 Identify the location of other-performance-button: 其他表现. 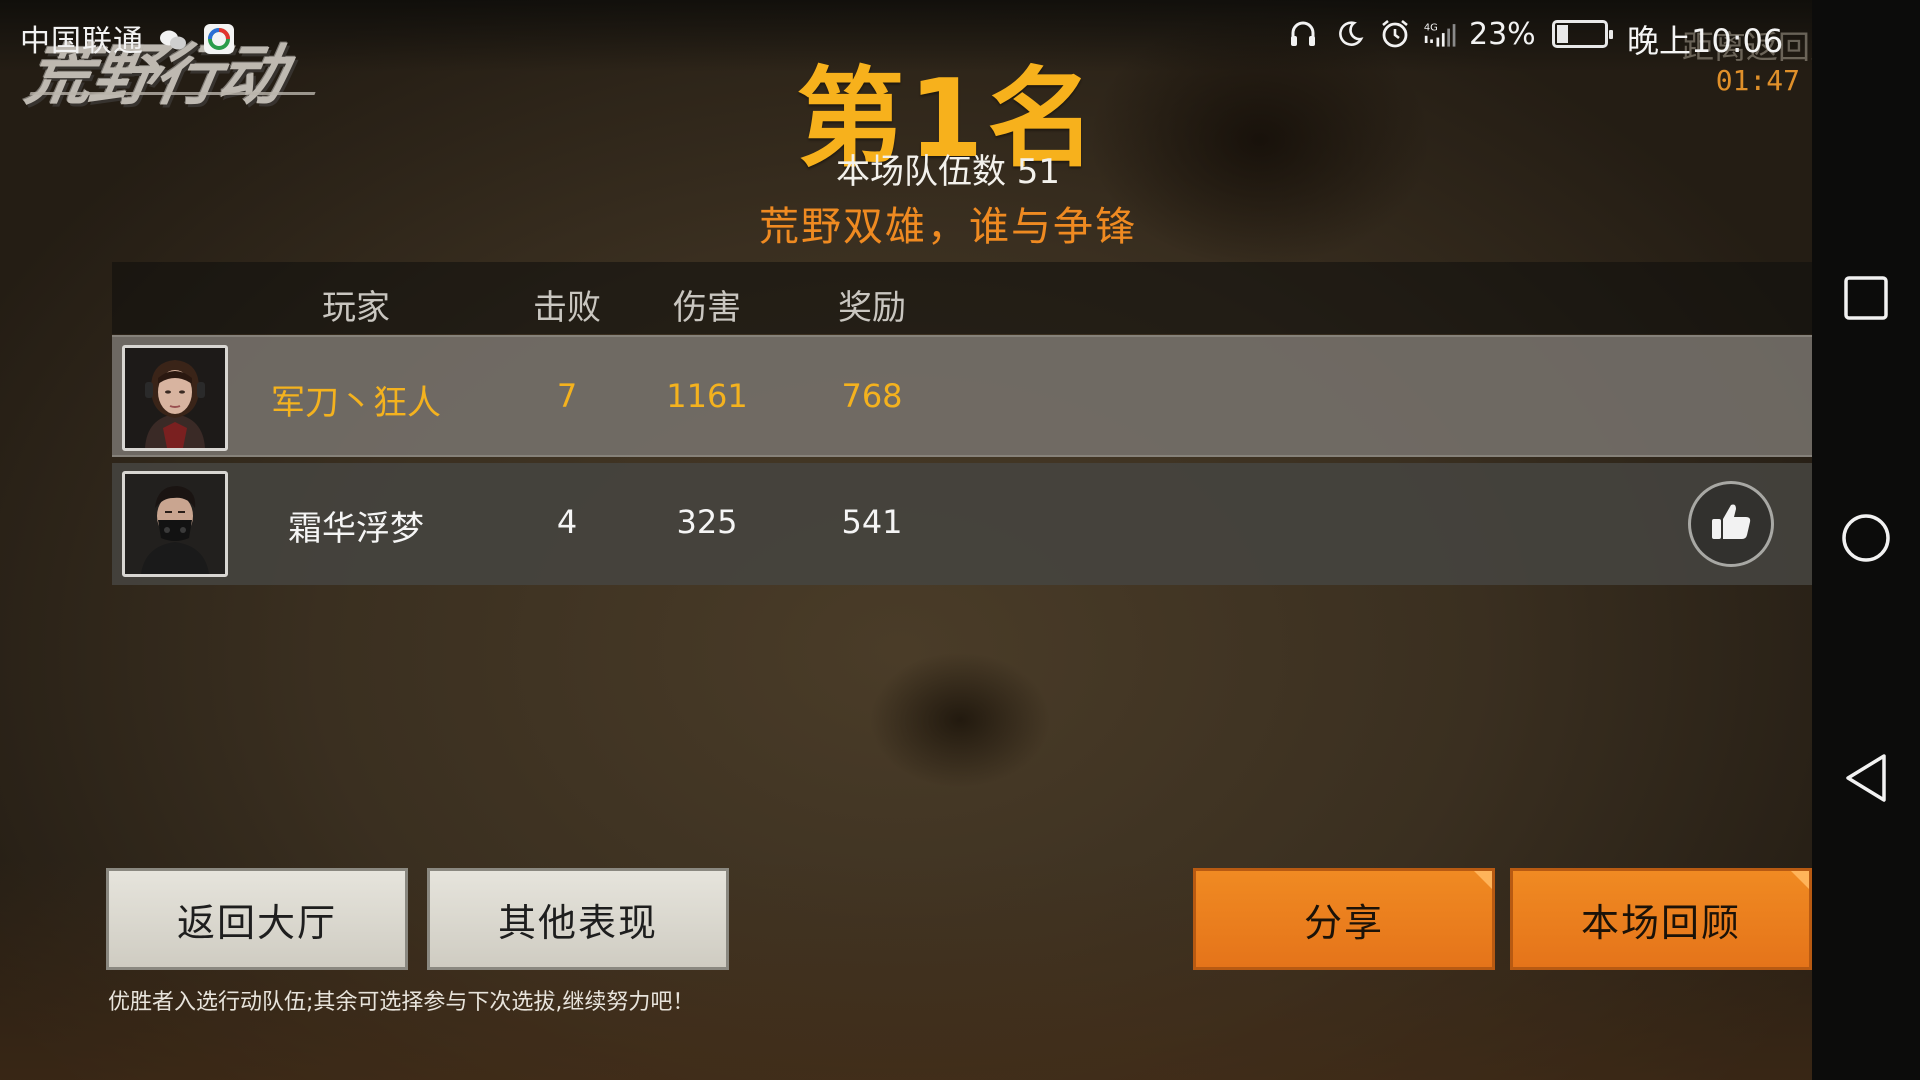
(578, 919).